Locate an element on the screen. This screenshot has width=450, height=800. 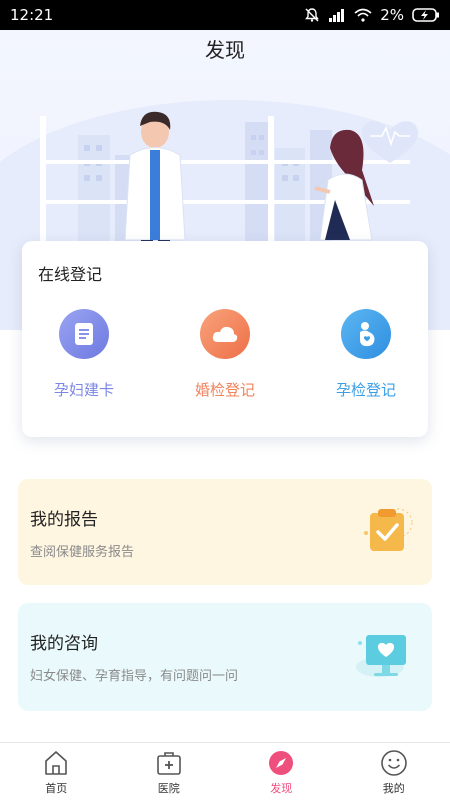
clipboard-check-icon is located at coordinates (388, 529).